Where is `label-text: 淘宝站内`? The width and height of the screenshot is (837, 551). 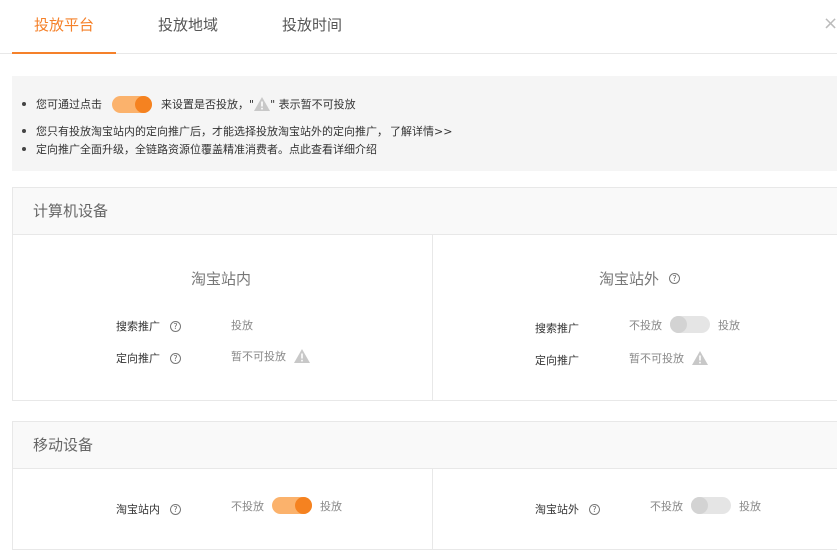
label-text: 淘宝站内 is located at coordinates (138, 509).